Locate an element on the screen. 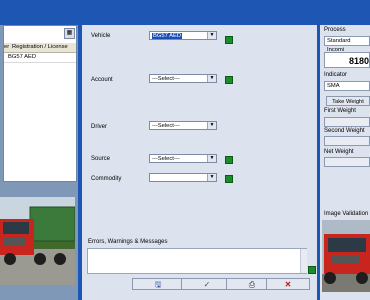 This screenshot has width=370, height=300. messages-status-indicator is located at coordinates (312, 270).